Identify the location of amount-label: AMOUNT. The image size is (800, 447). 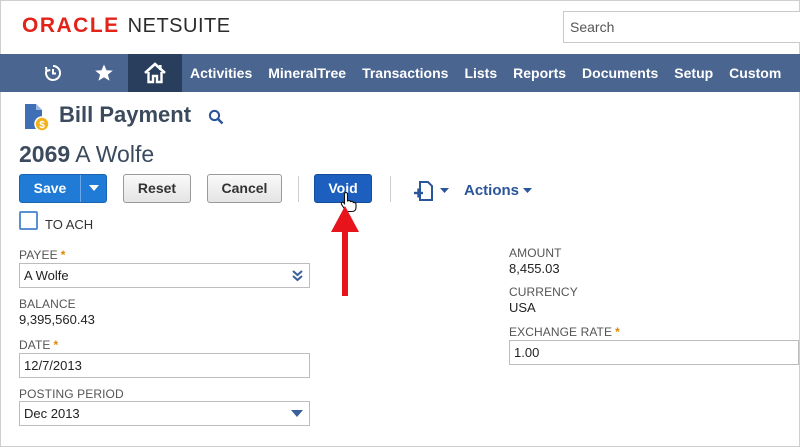
(535, 253).